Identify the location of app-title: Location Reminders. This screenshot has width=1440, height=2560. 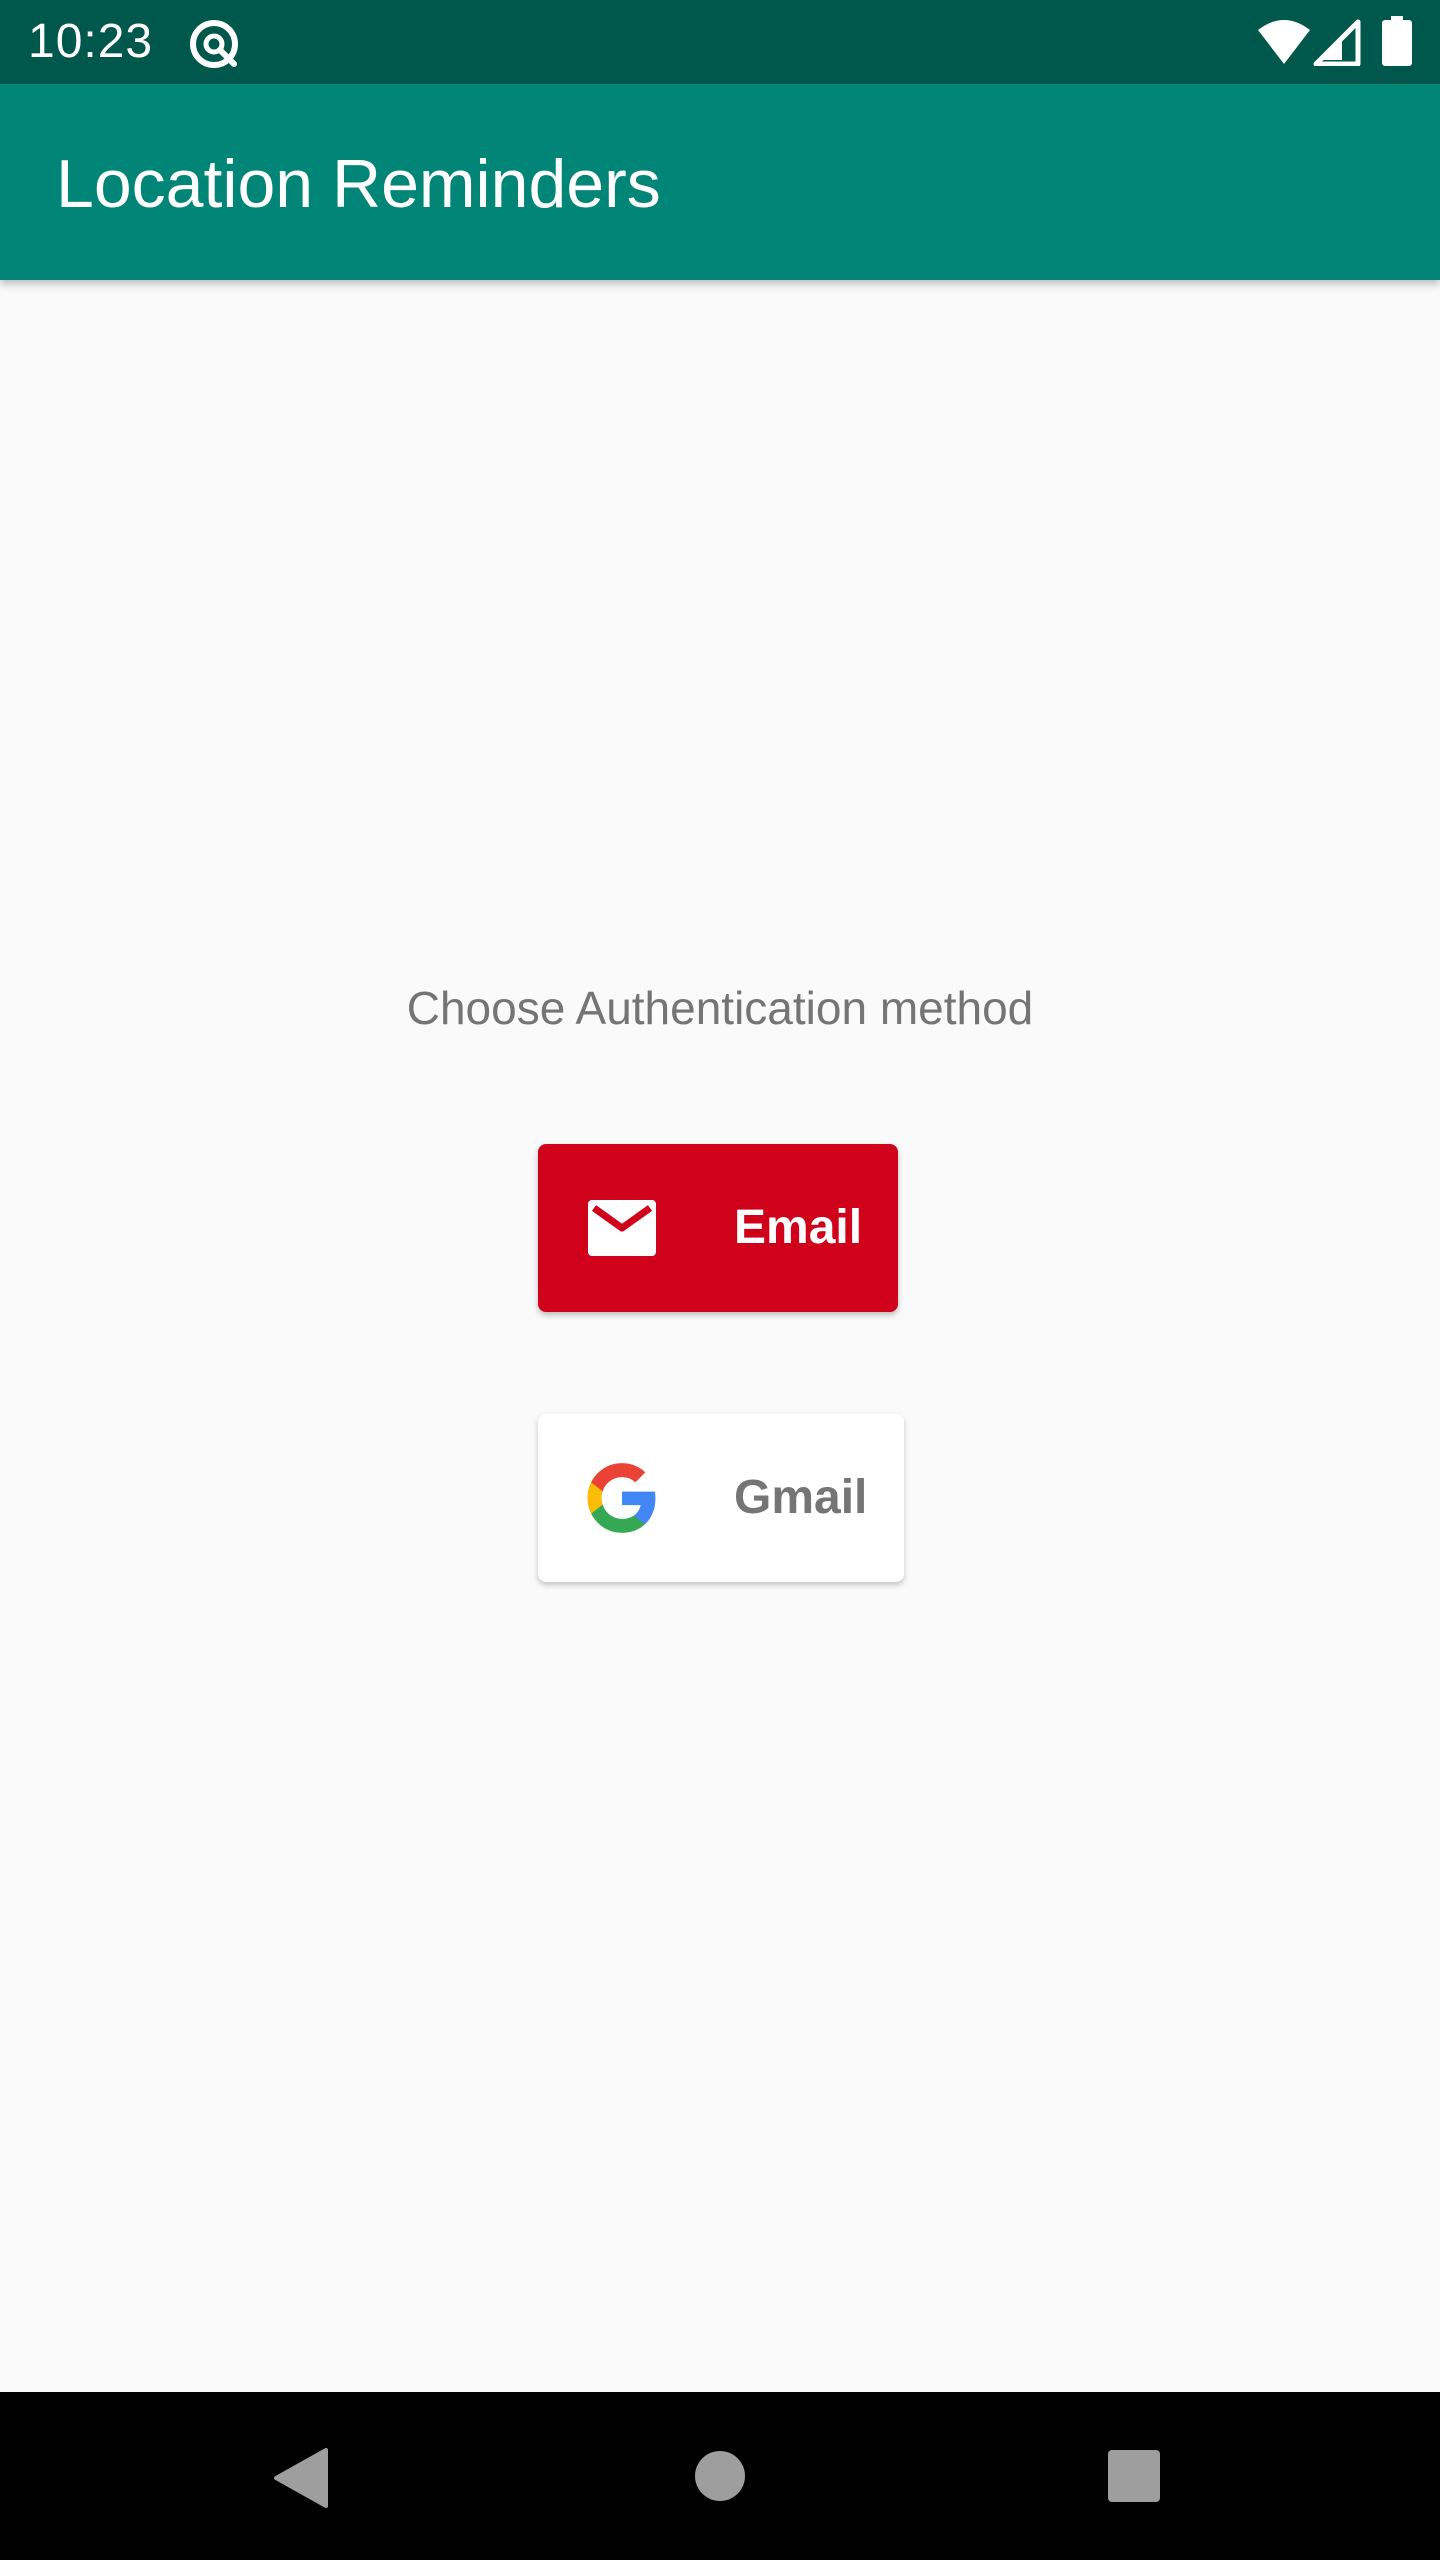
(358, 184).